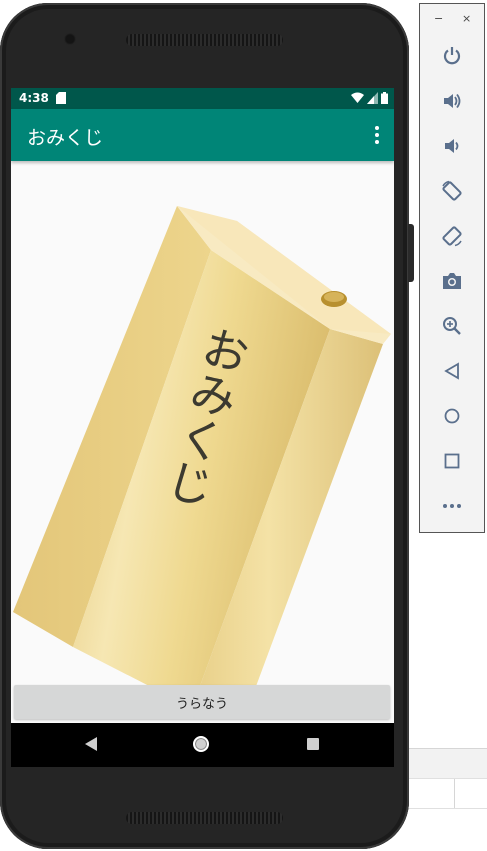  I want to click on volume-down-button, so click(452, 146).